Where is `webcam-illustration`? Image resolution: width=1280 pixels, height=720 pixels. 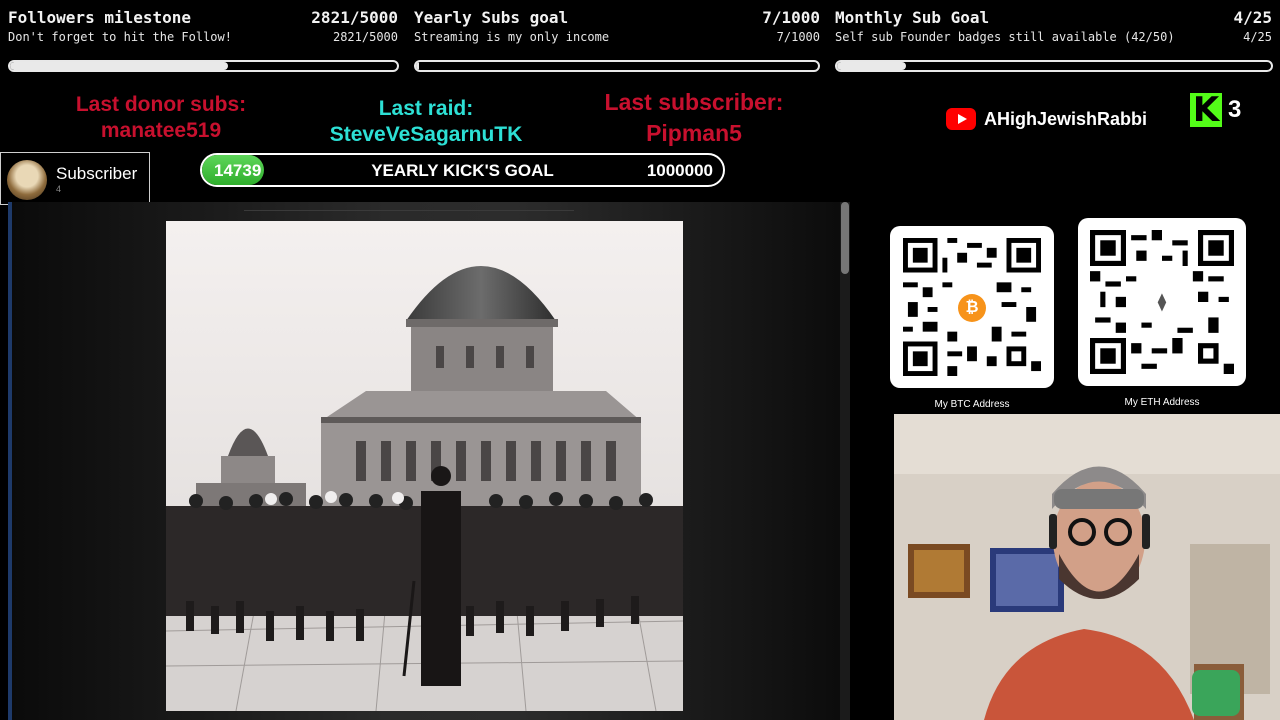 webcam-illustration is located at coordinates (1087, 567).